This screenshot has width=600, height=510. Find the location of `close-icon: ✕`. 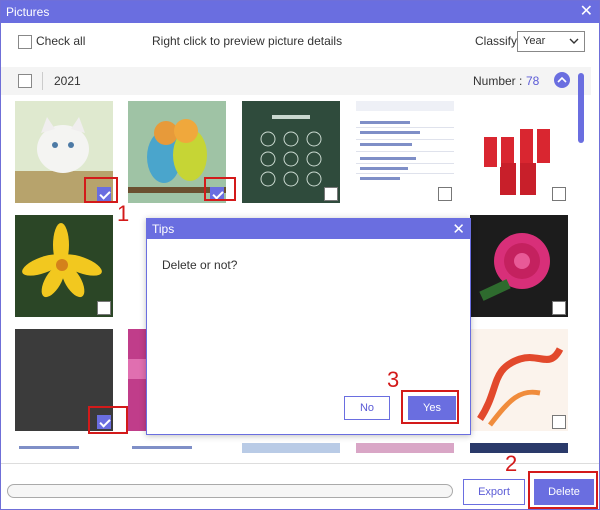

close-icon: ✕ is located at coordinates (586, 12).